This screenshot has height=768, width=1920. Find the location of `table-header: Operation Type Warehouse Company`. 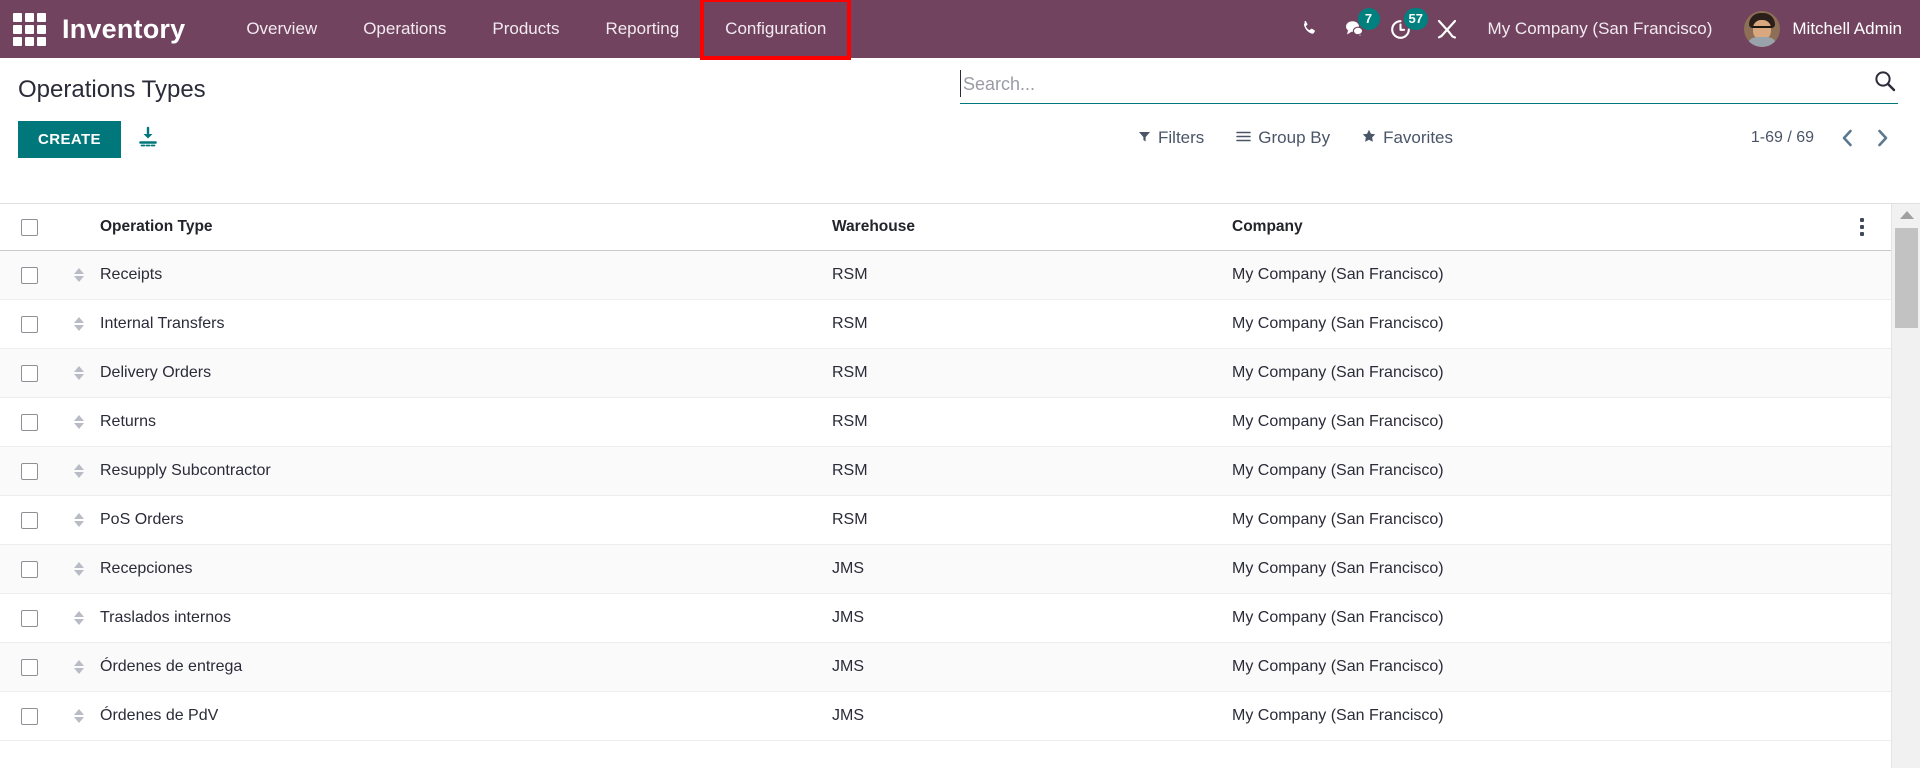

table-header: Operation Type Warehouse Company is located at coordinates (945, 227).